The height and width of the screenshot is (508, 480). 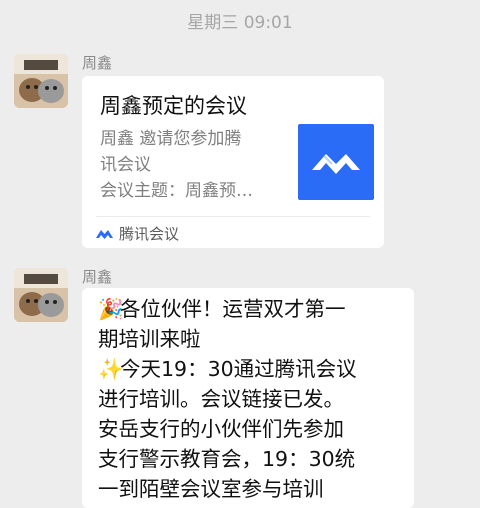 What do you see at coordinates (173, 106) in the screenshot?
I see `card-title: 周鑫预定的会议` at bounding box center [173, 106].